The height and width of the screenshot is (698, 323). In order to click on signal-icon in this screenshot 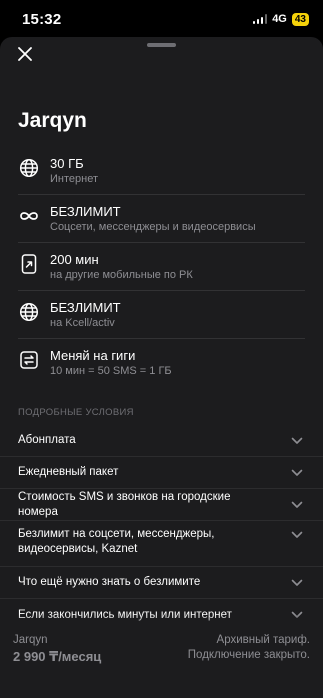, I will do `click(260, 19)`.